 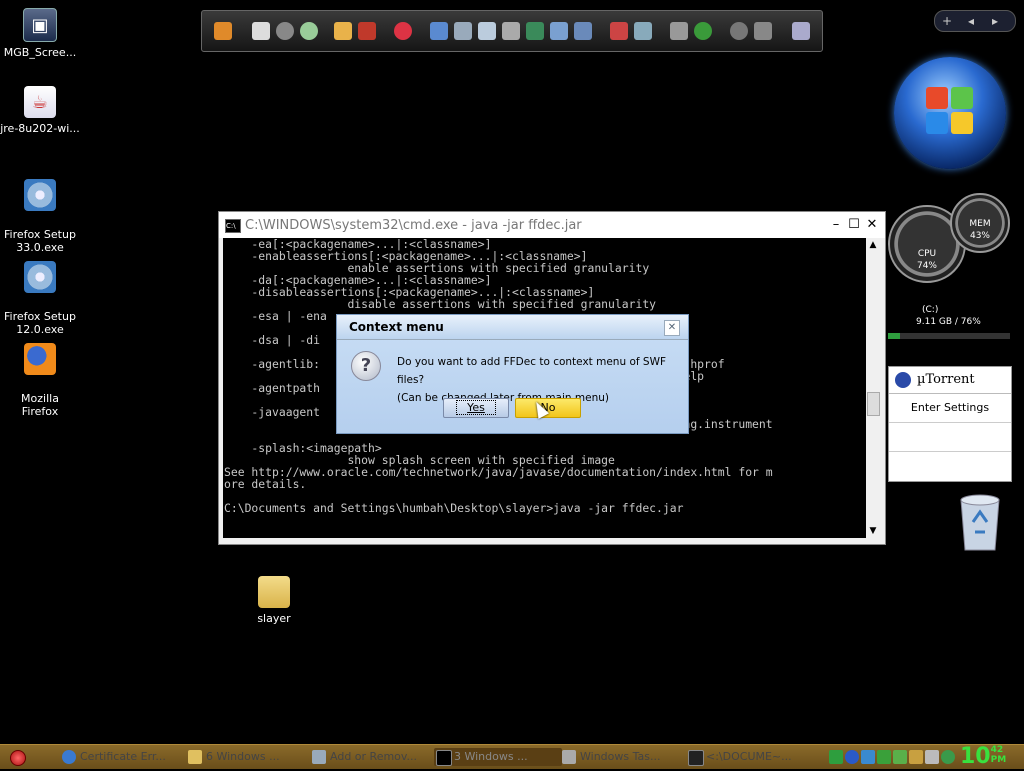 What do you see at coordinates (643, 31) in the screenshot?
I see `computer-icon` at bounding box center [643, 31].